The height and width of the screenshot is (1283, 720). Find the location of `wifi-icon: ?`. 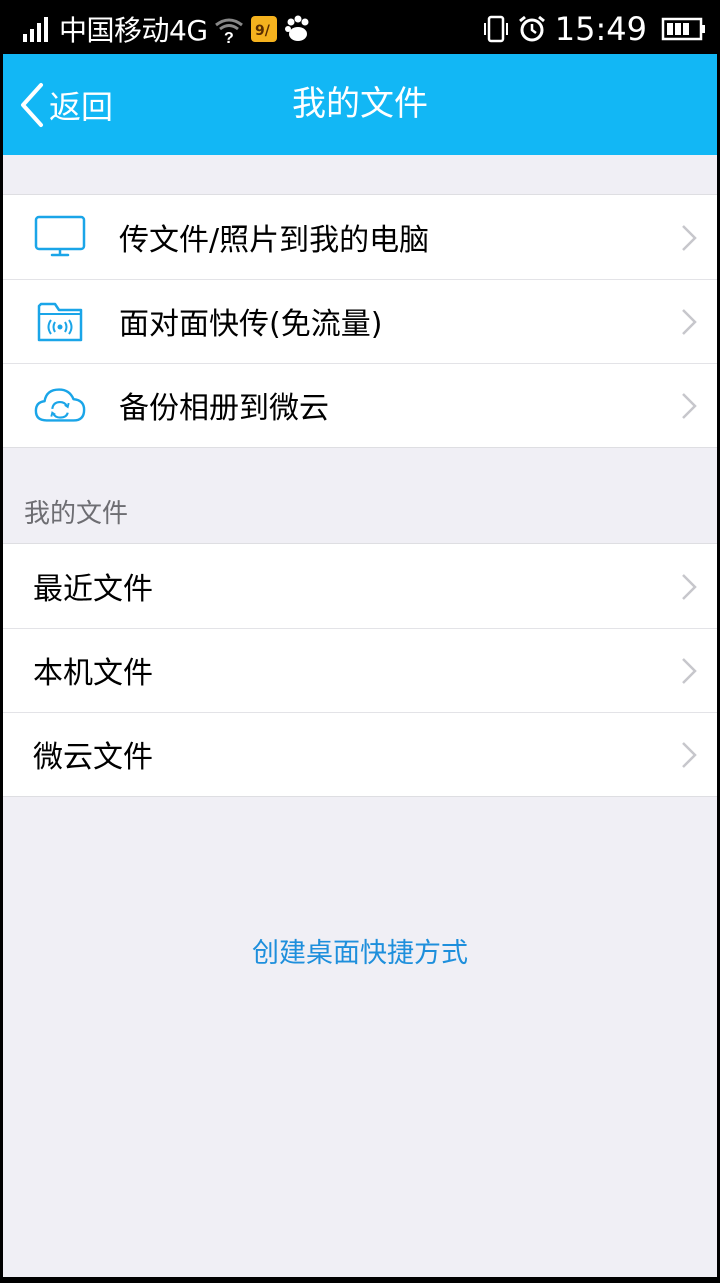

wifi-icon: ? is located at coordinates (229, 29).